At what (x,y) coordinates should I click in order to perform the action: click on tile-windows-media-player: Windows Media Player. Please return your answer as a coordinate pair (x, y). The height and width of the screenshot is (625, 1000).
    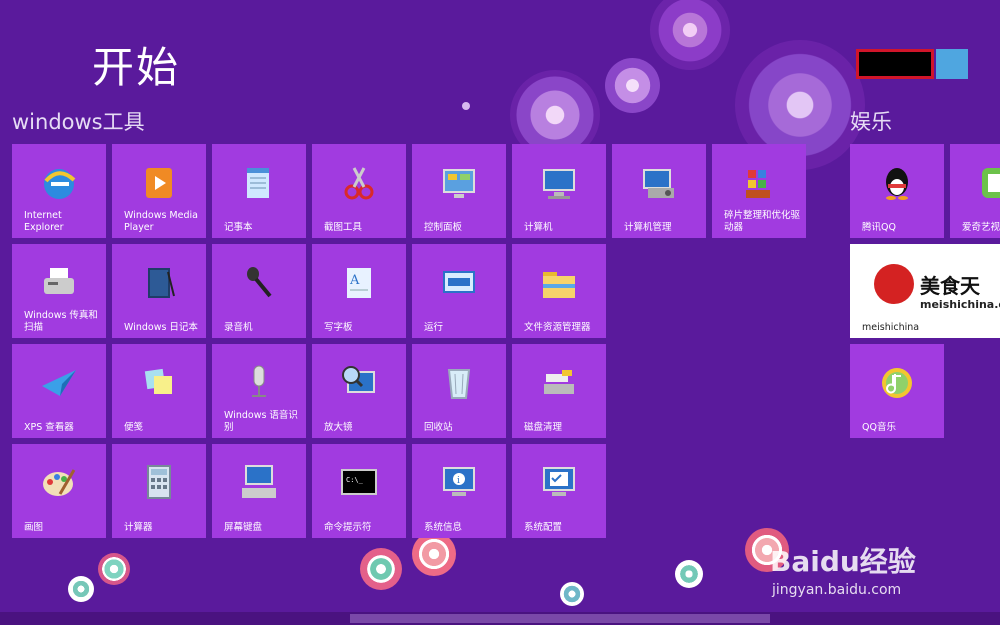
    Looking at the image, I should click on (159, 191).